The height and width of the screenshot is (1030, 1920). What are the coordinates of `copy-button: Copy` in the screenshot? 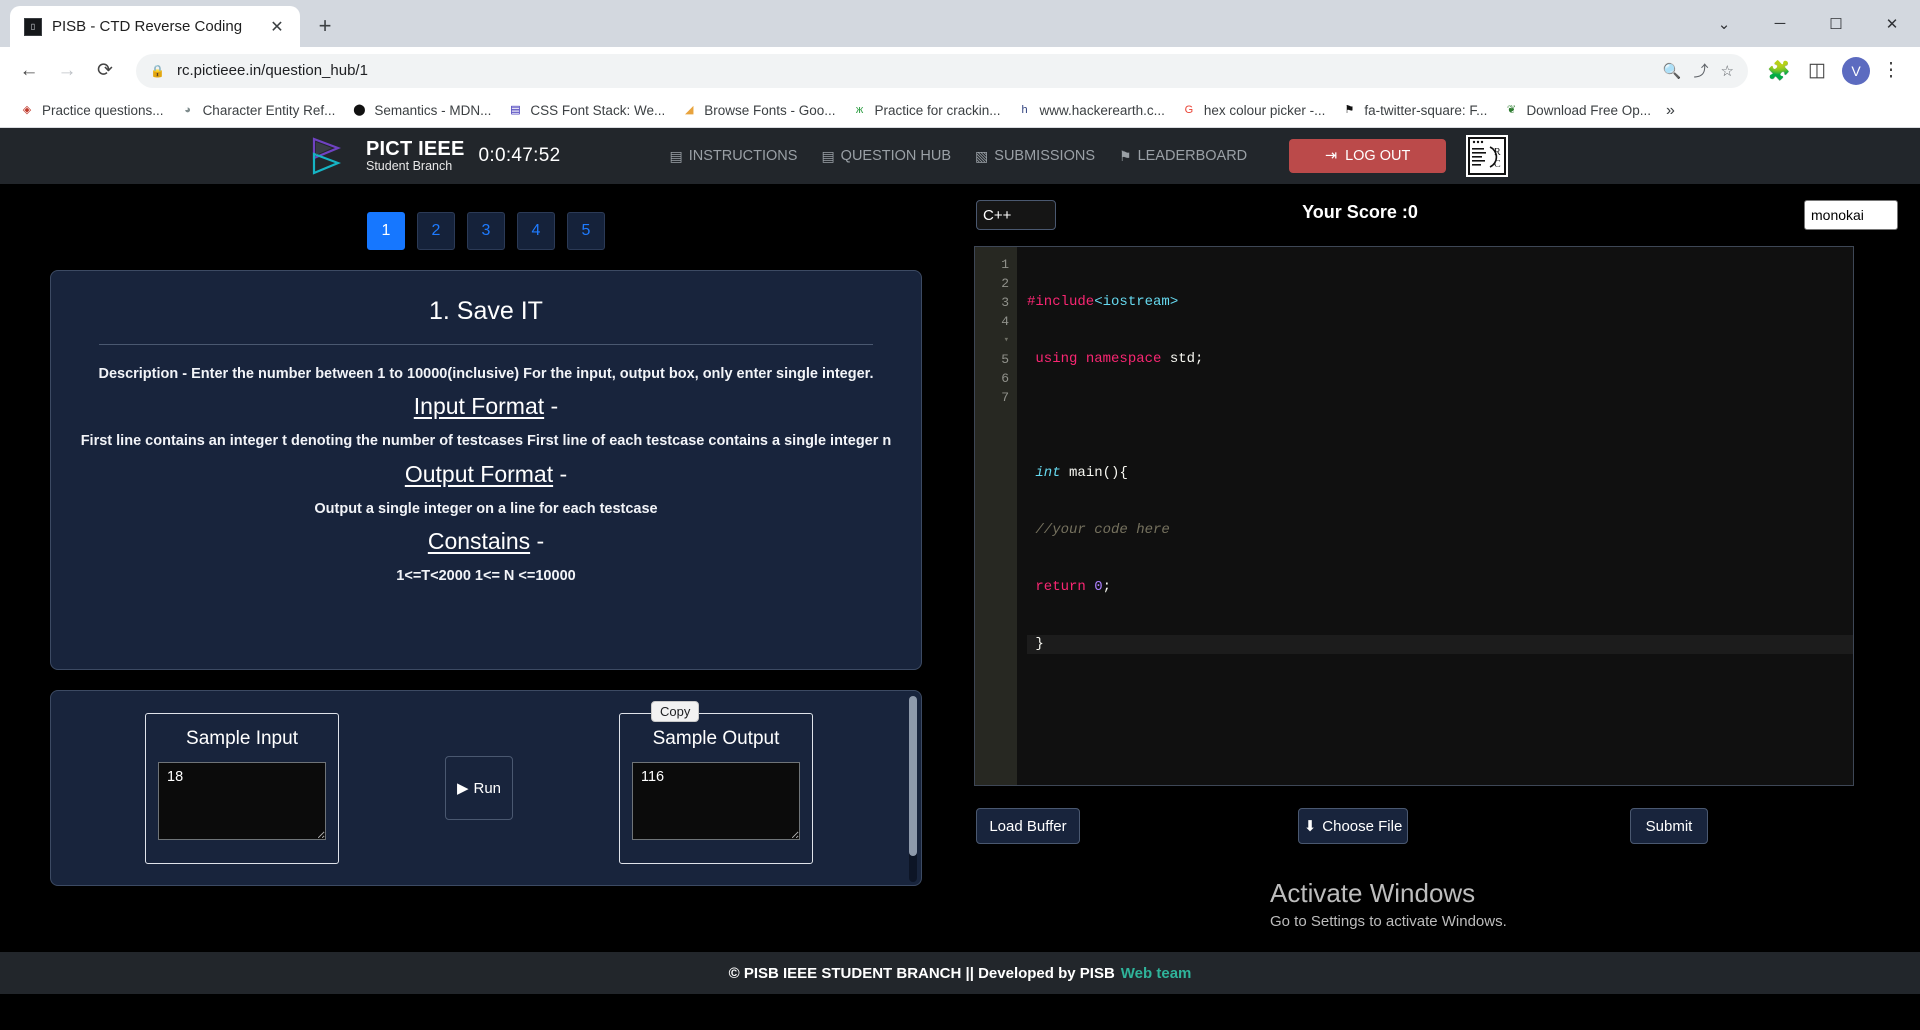 It's located at (675, 711).